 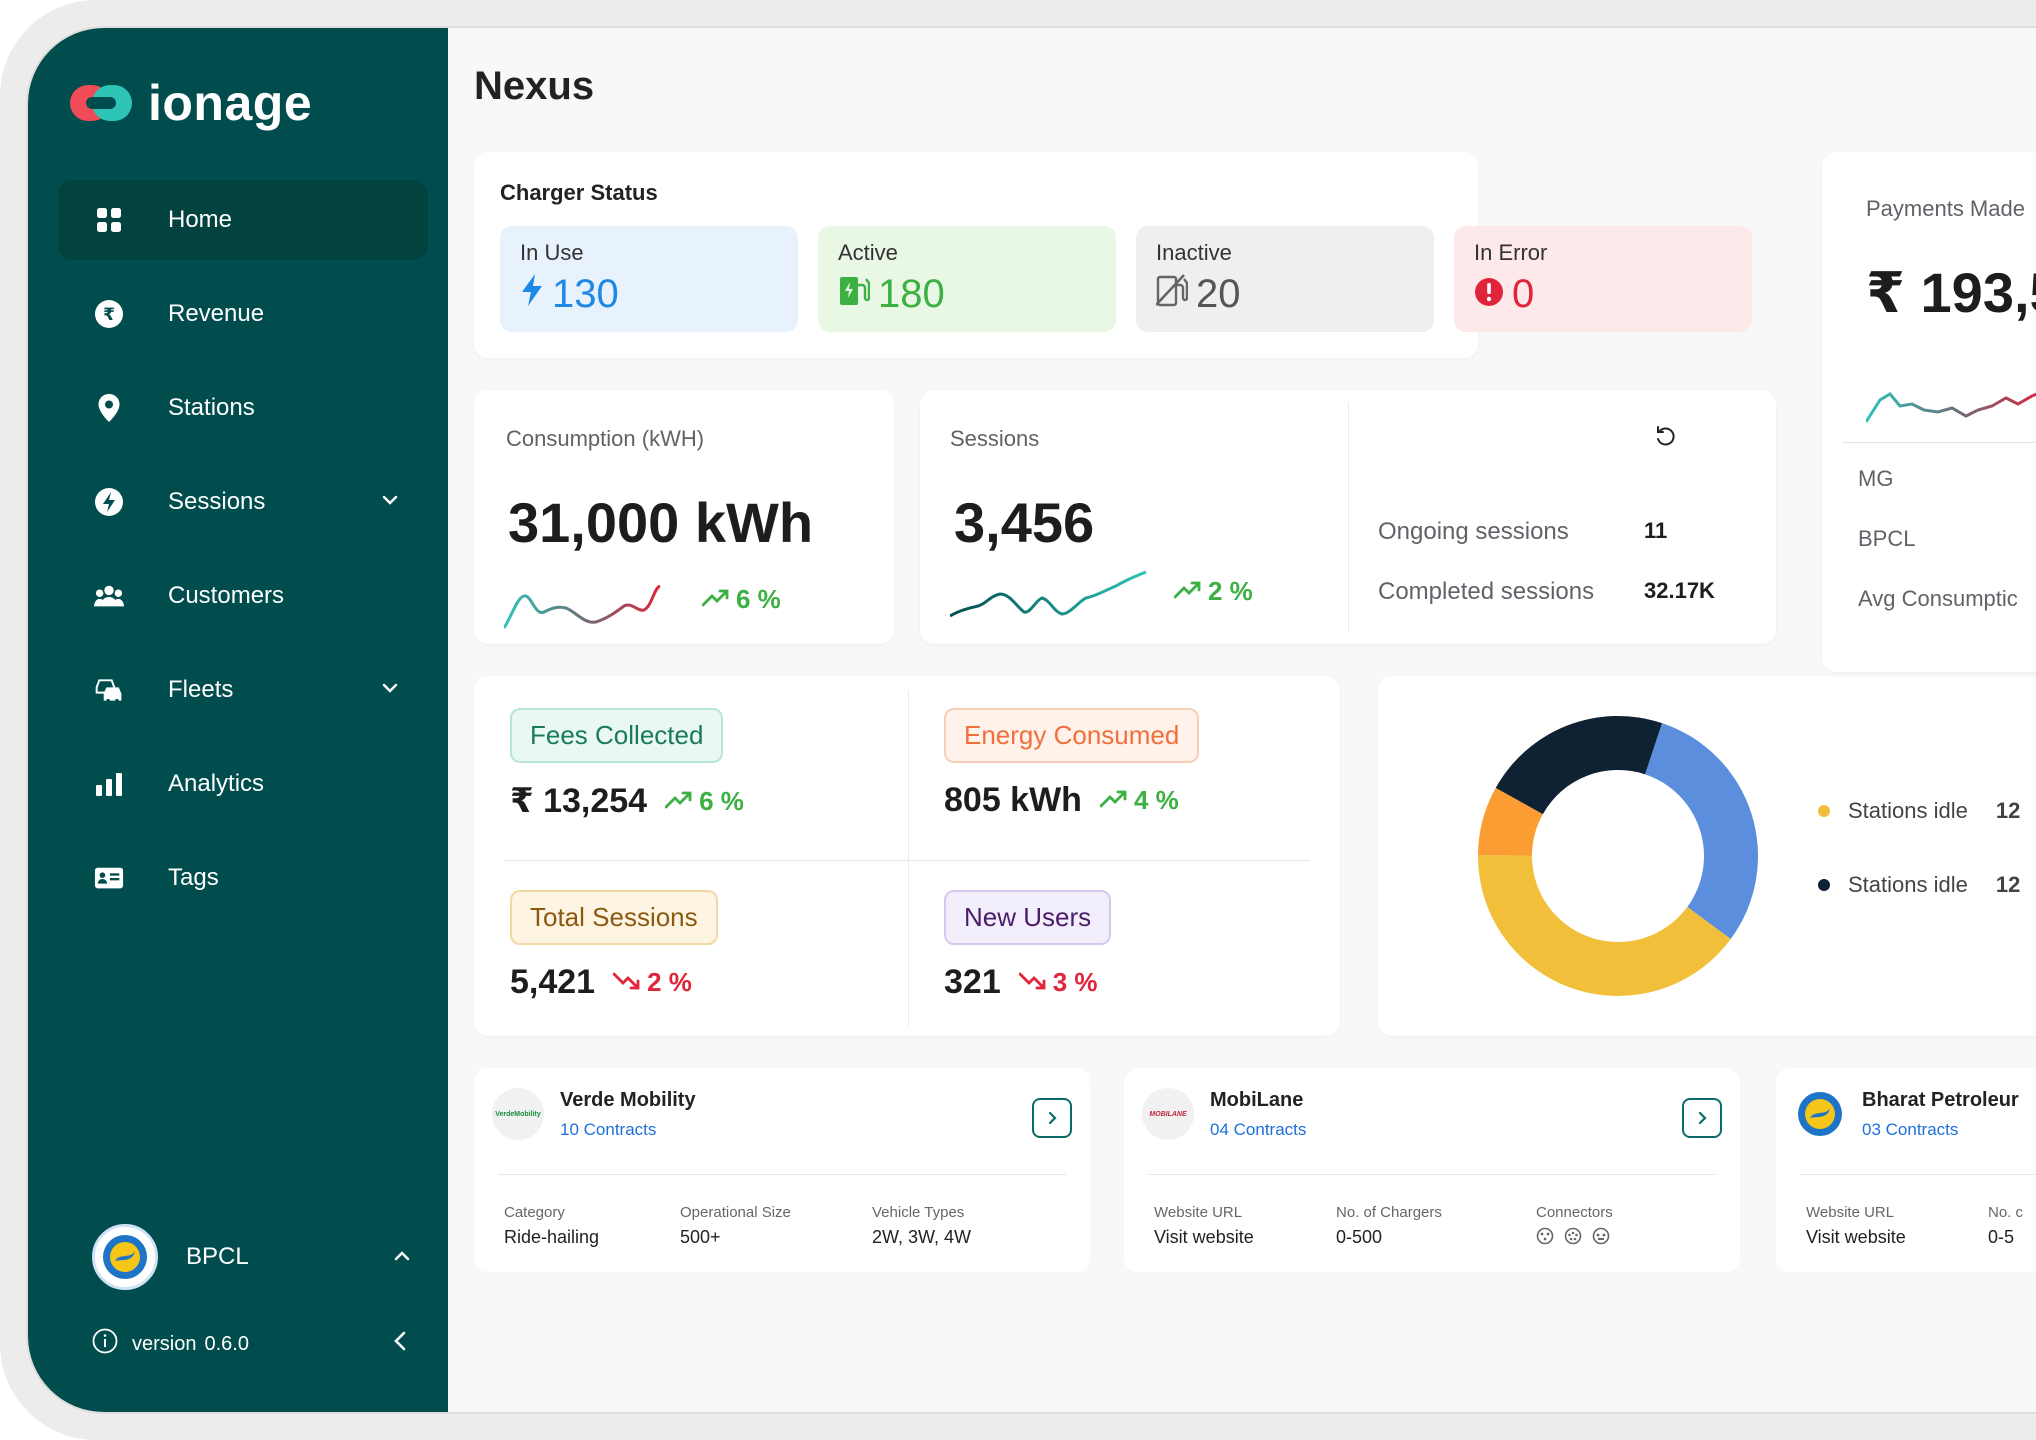 I want to click on company-logo, so click(x=1820, y=1114).